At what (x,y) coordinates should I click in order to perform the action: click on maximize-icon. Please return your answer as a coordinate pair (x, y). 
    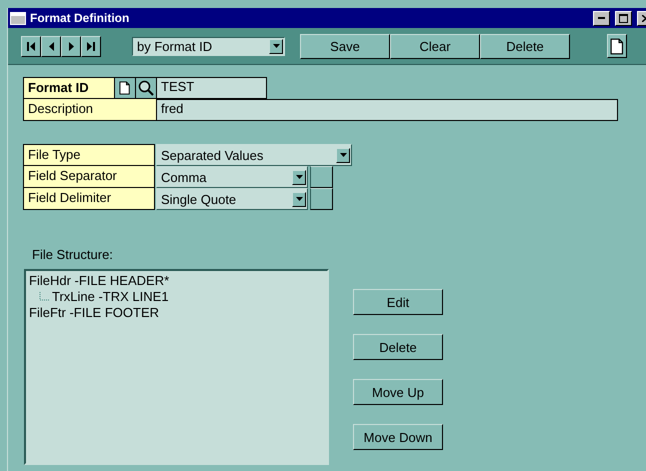
    Looking at the image, I should click on (623, 18).